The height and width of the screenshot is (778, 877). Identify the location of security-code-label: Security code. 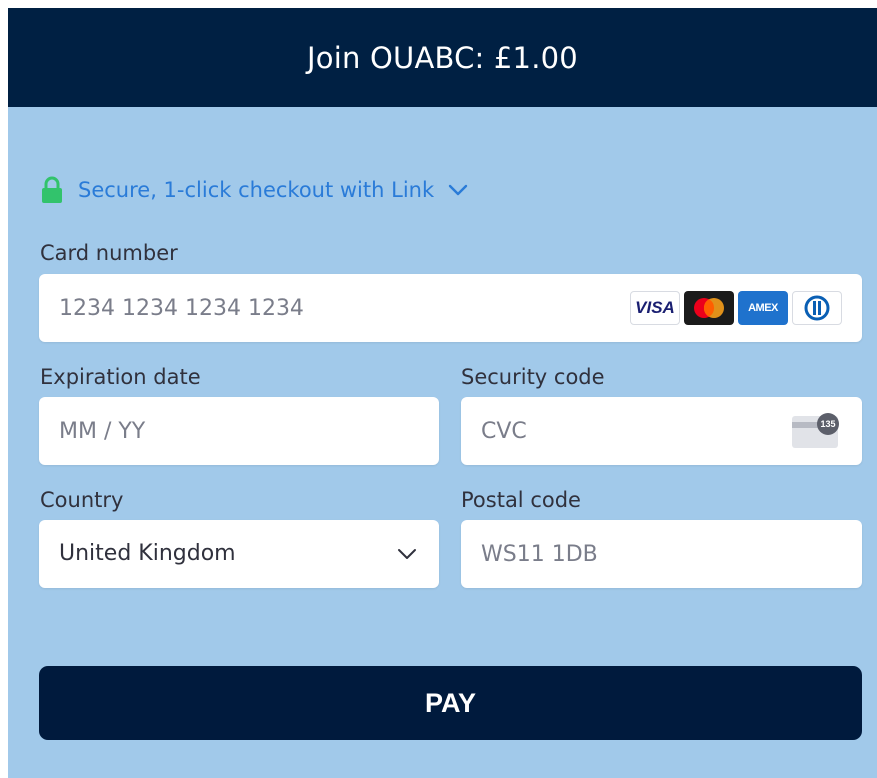
(533, 377).